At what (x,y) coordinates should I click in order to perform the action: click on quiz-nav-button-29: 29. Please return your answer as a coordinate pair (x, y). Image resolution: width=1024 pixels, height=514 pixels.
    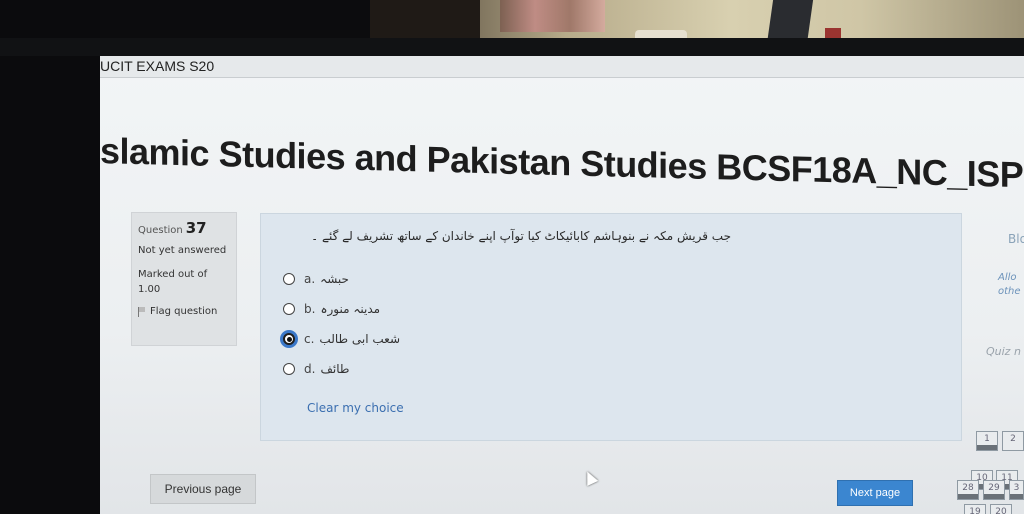
    Looking at the image, I should click on (994, 490).